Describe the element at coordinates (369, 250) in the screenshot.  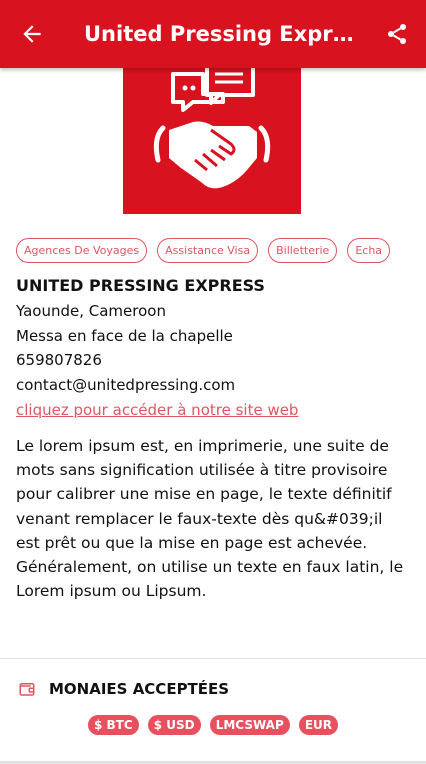
I see `tag-echa: Echa` at that location.